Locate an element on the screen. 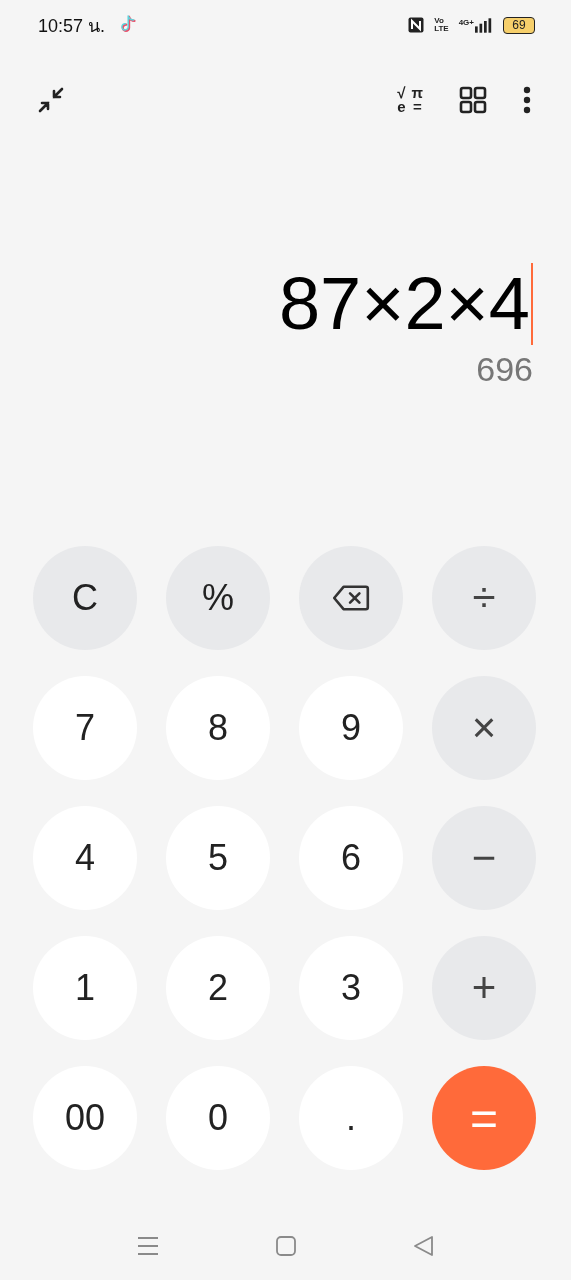  operator-key: + is located at coordinates (484, 988).